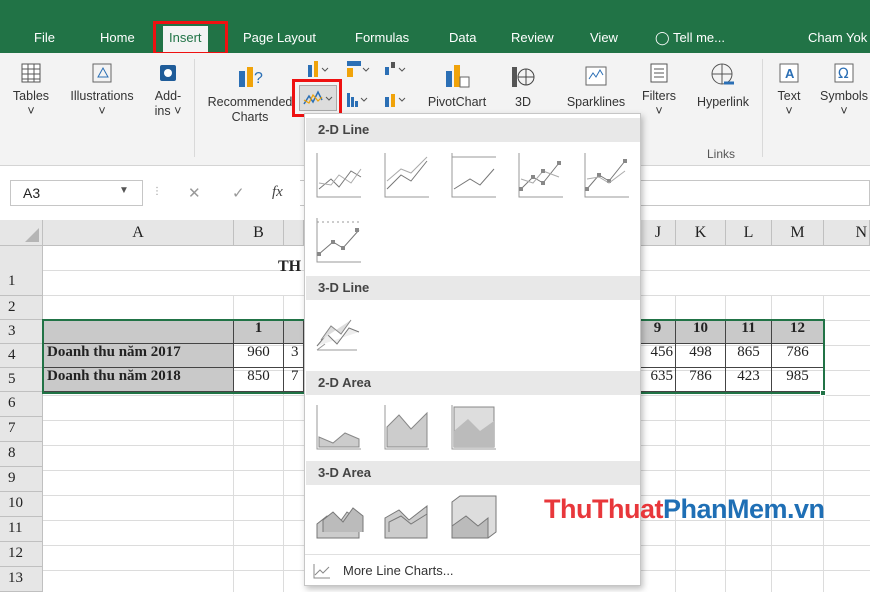  Describe the element at coordinates (658, 332) in the screenshot. I see `cell-j3: 9` at that location.